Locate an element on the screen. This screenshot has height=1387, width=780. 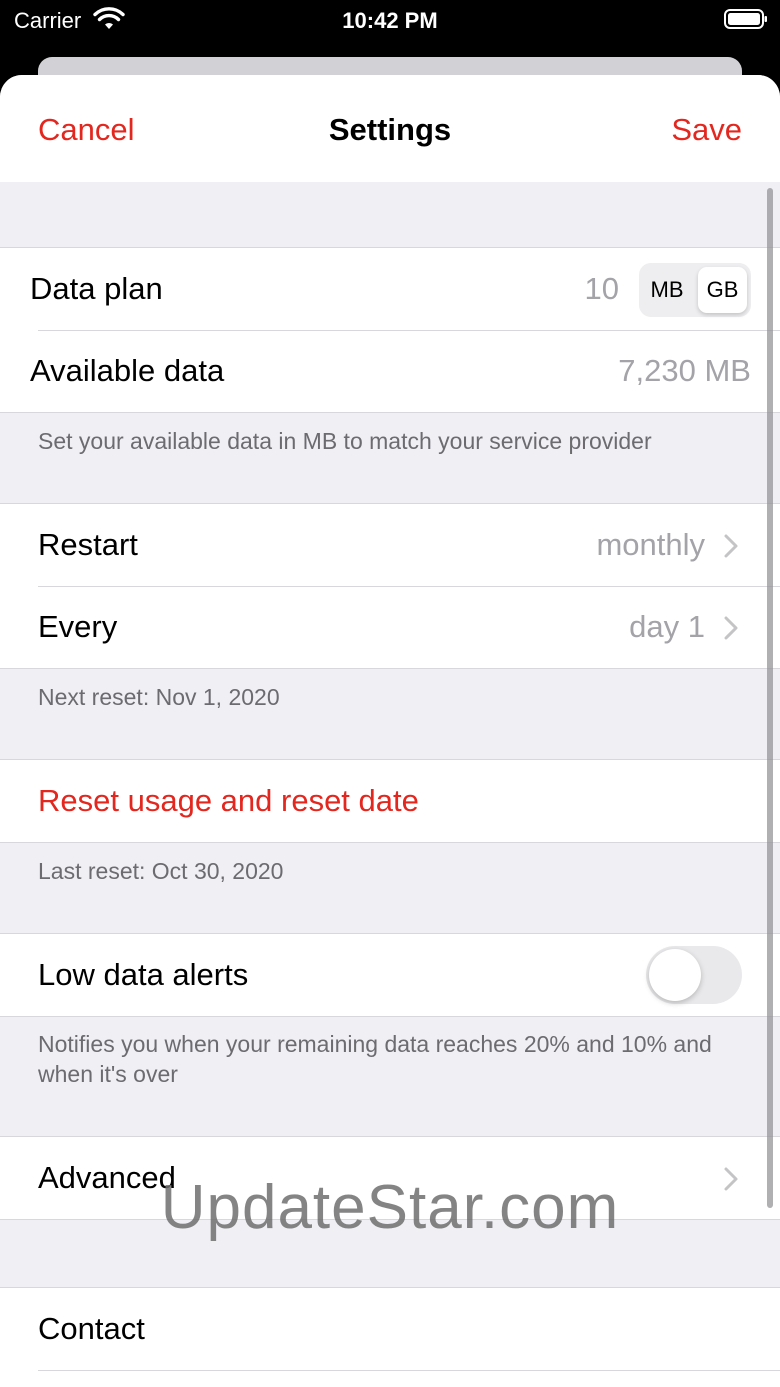
contact-row: Contact is located at coordinates (390, 1329).